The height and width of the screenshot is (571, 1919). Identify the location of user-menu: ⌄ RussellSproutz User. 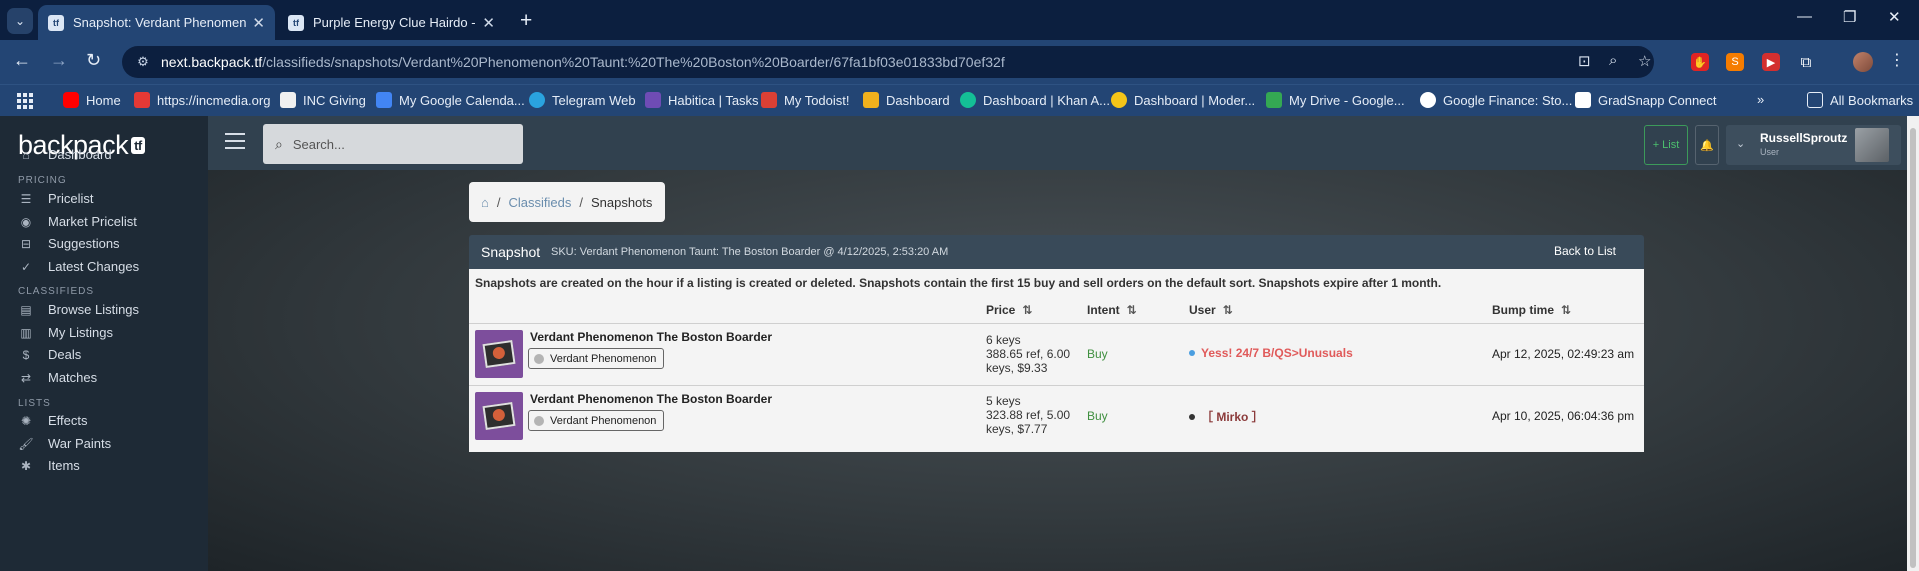
(1813, 145).